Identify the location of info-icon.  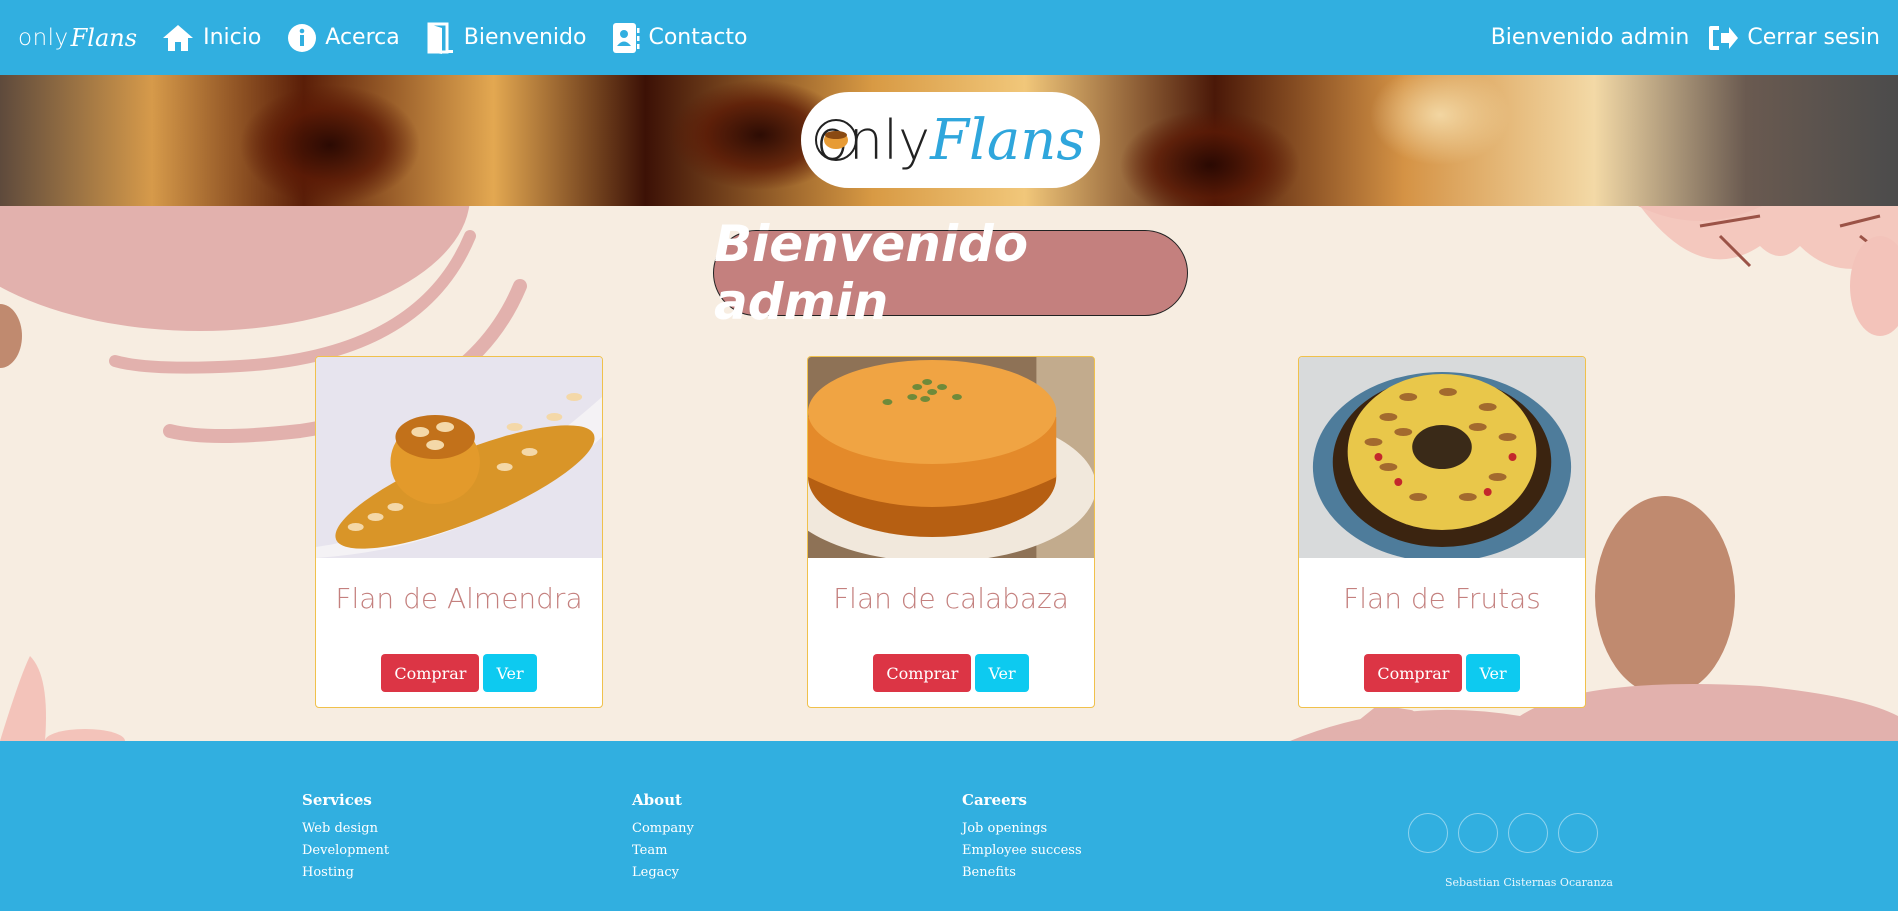
(302, 37).